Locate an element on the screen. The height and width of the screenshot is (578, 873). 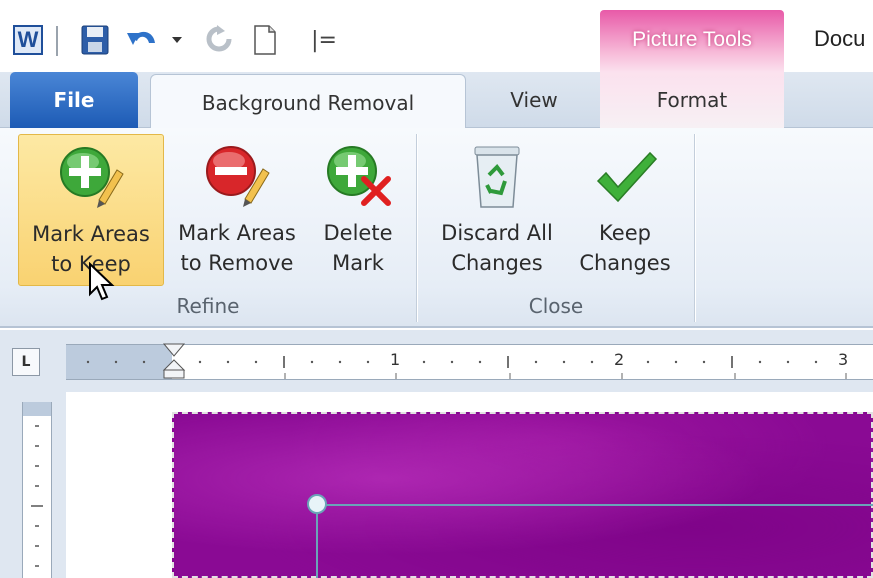
vertical-ruler-ticks is located at coordinates (37, 496).